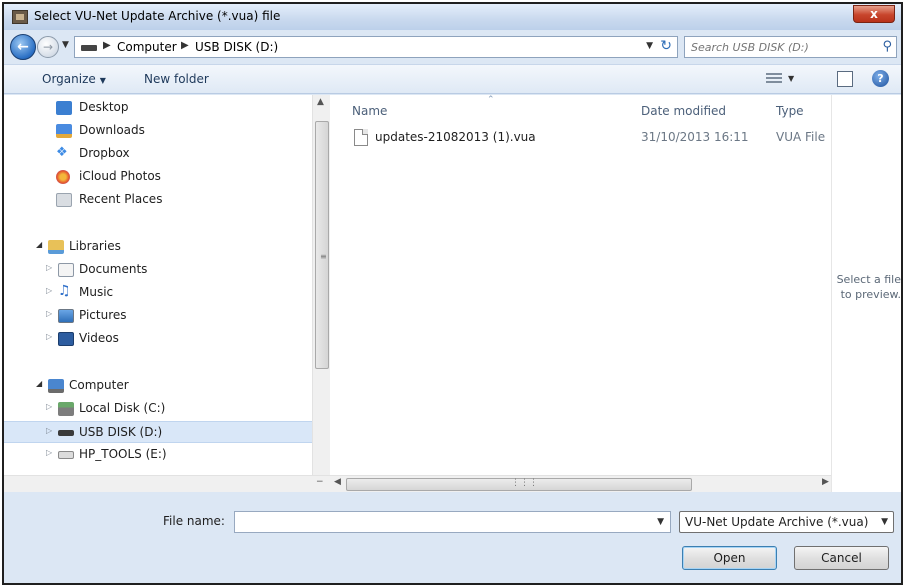 This screenshot has width=905, height=587. I want to click on scroll-left-icon: ◀, so click(337, 482).